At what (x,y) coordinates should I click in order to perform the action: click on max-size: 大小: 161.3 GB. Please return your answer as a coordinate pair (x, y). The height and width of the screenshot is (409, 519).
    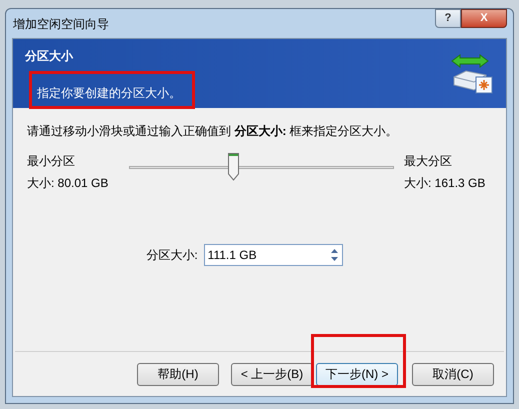
    Looking at the image, I should click on (445, 183).